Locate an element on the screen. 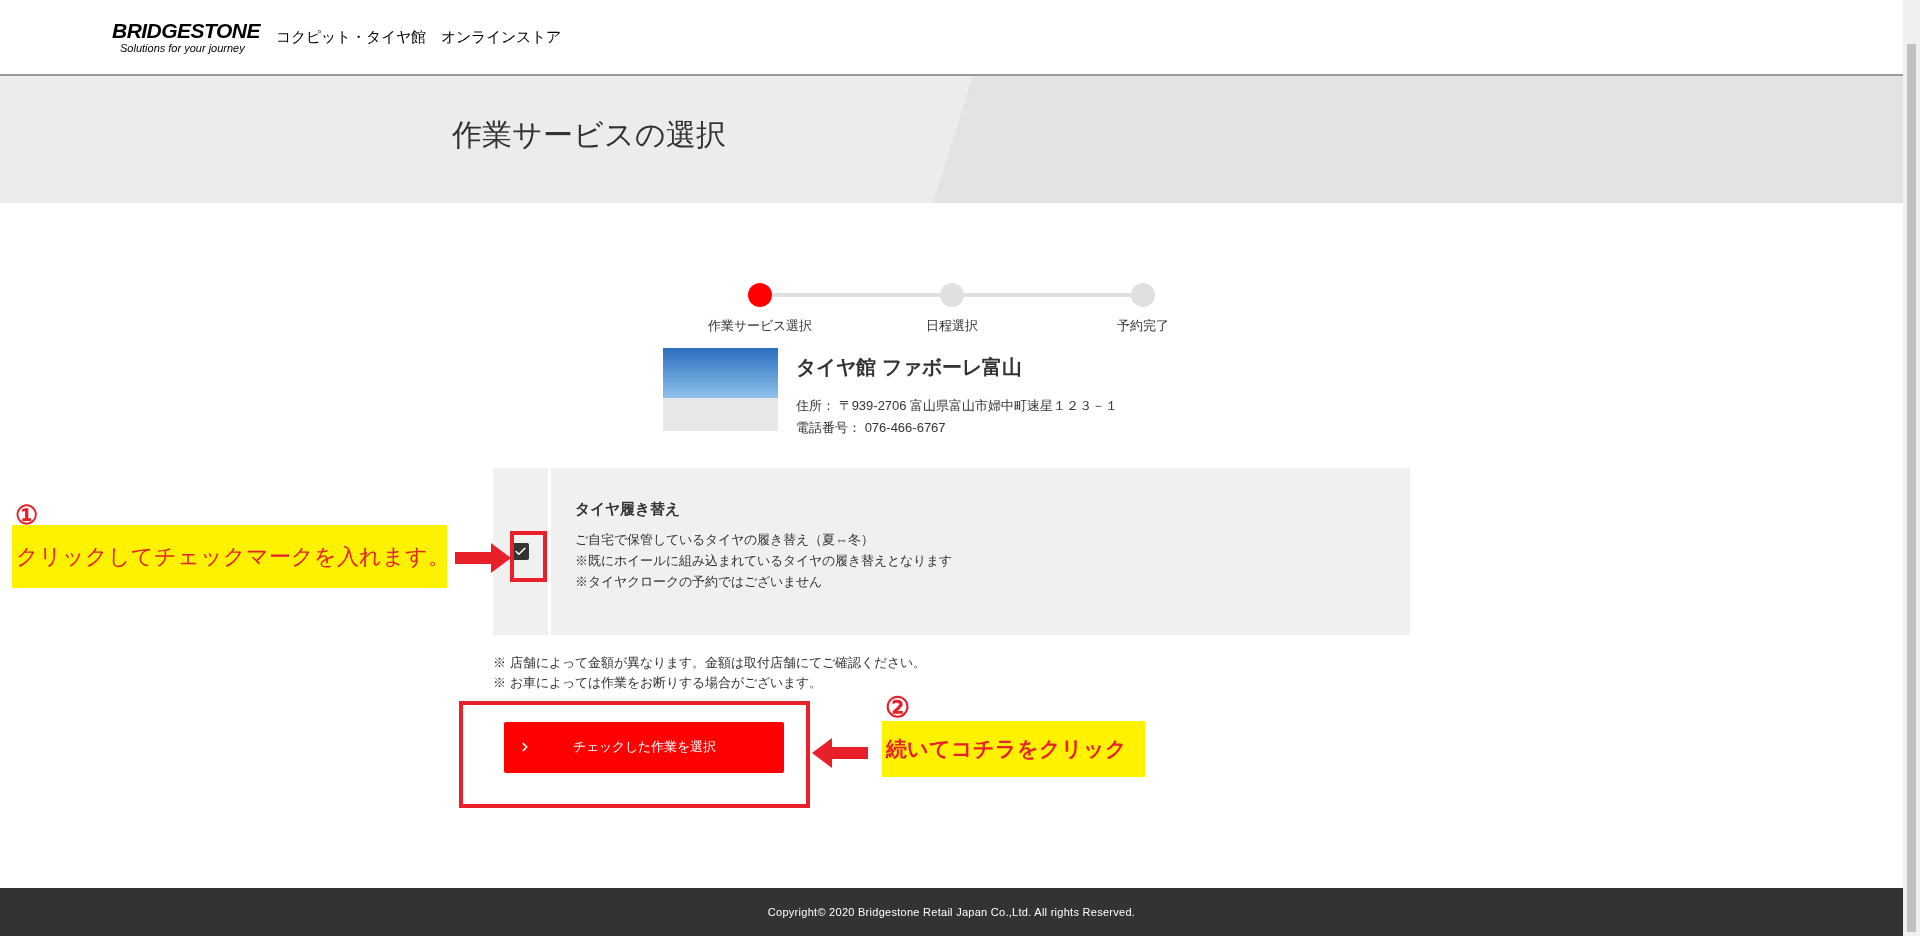  shop-phone: 電話番号： 076-466-6767 is located at coordinates (871, 428).